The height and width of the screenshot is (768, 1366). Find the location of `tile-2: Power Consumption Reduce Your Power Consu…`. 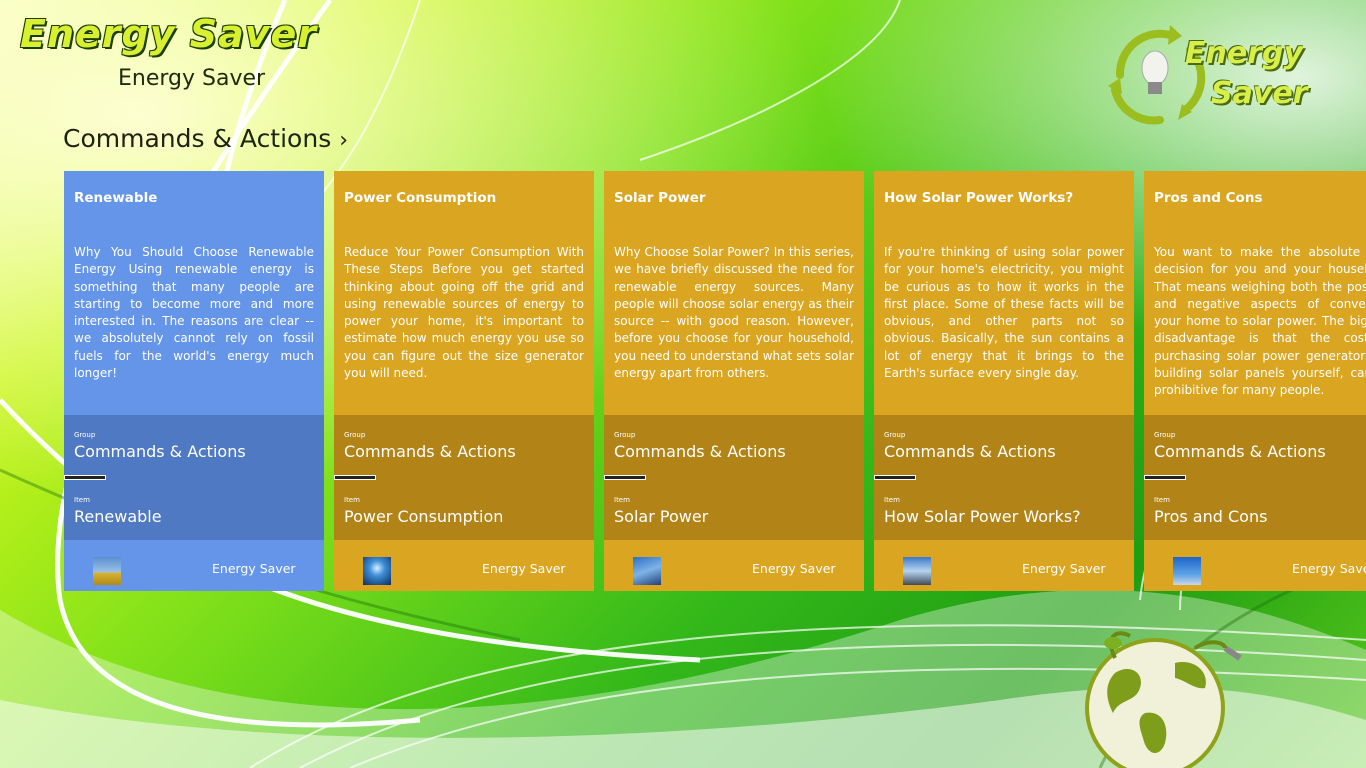

tile-2: Power Consumption Reduce Your Power Consu… is located at coordinates (464, 381).